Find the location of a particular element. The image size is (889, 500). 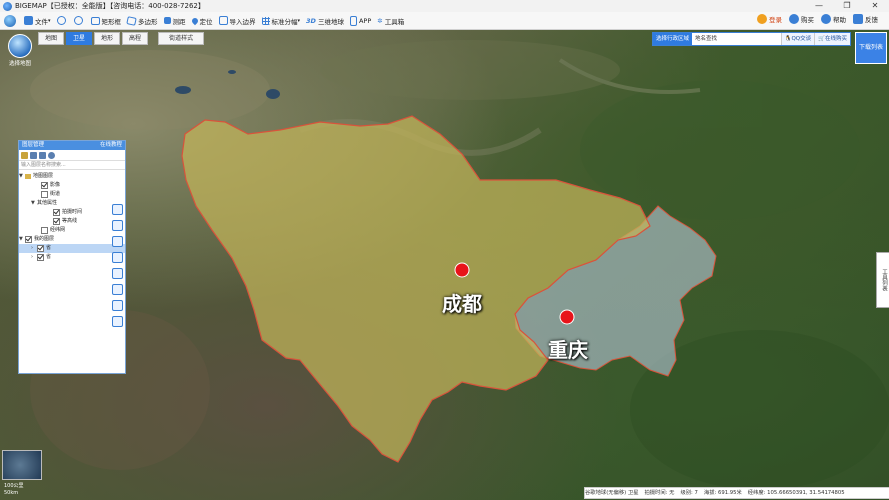

vip-icon is located at coordinates (794, 19).